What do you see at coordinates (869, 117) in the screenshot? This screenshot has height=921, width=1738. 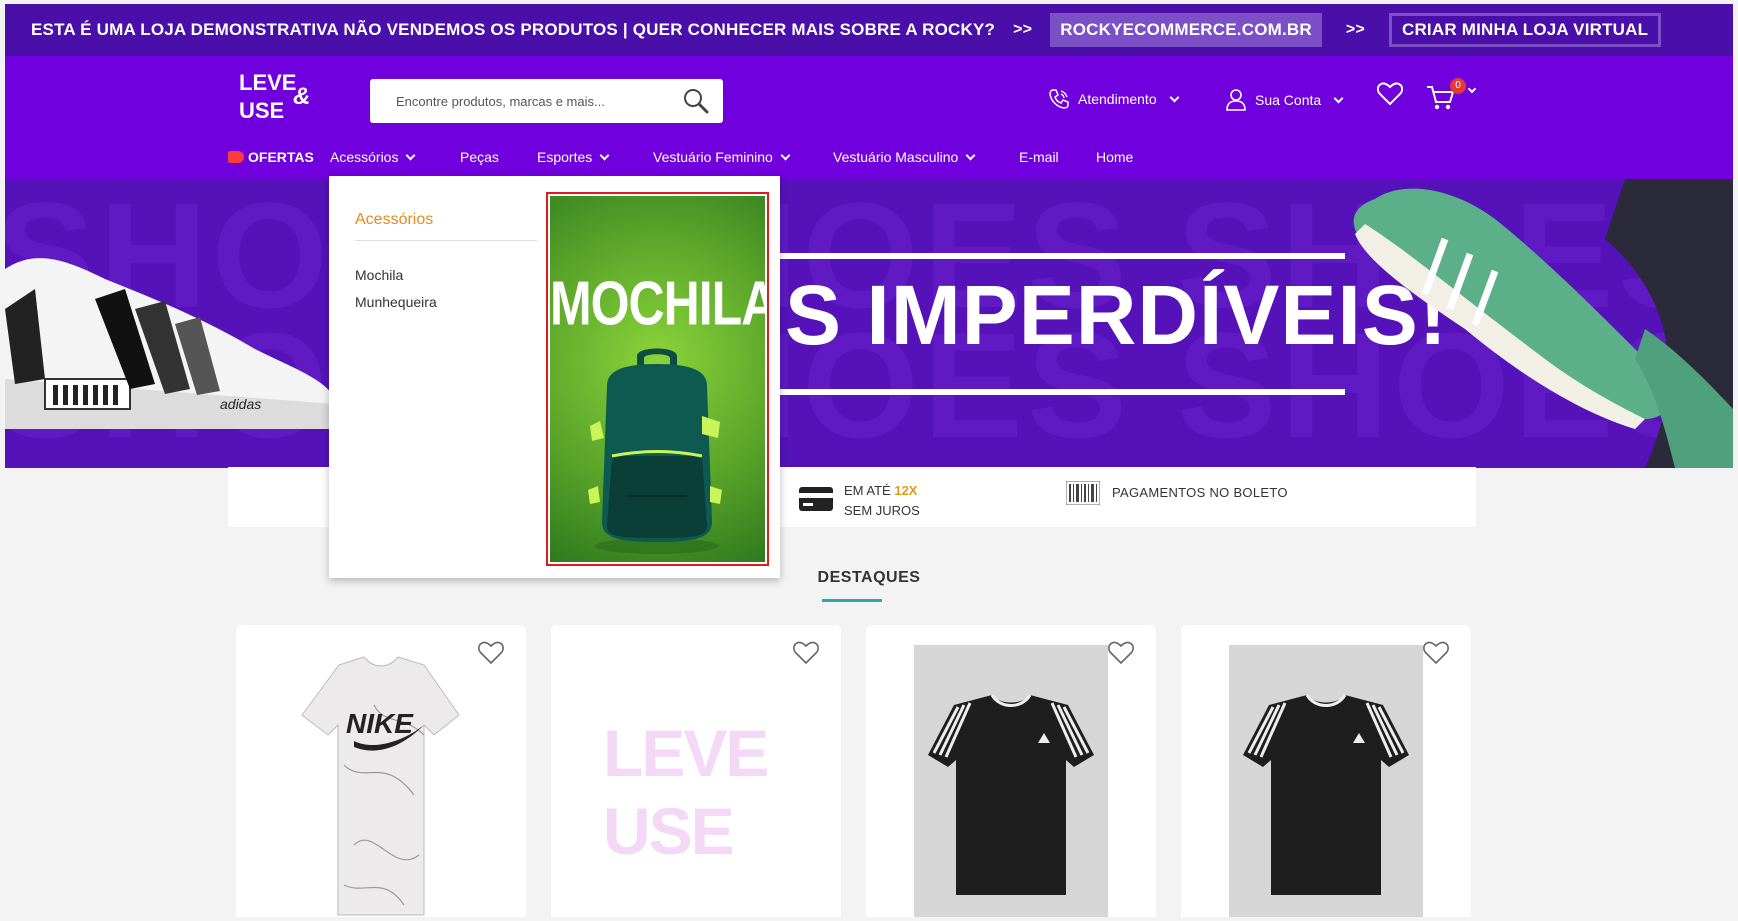 I see `header: LEVE & USE Atendimento S` at bounding box center [869, 117].